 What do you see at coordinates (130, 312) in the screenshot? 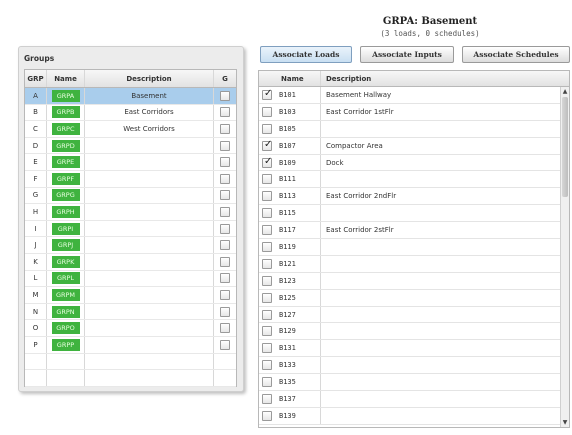
I see `group-row: N GRPN` at bounding box center [130, 312].